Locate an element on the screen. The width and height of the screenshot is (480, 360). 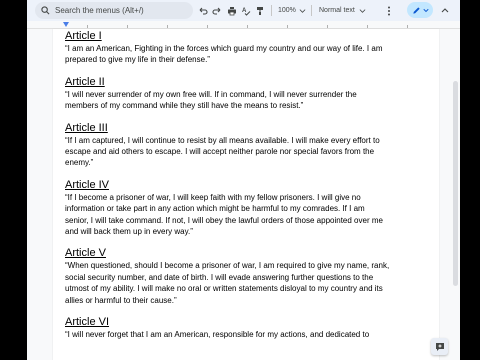
print-icon is located at coordinates (232, 10).